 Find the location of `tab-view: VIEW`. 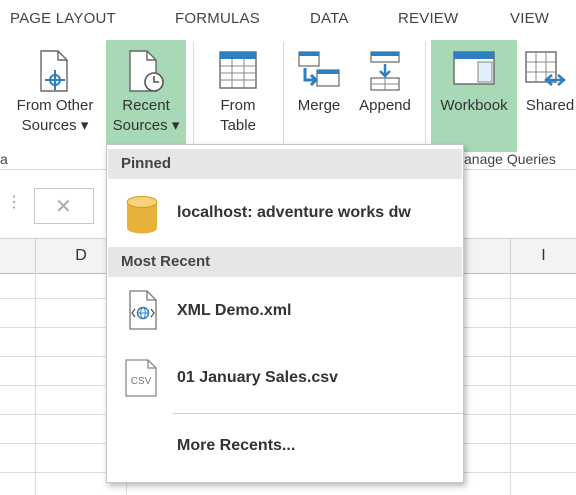

tab-view: VIEW is located at coordinates (529, 18).